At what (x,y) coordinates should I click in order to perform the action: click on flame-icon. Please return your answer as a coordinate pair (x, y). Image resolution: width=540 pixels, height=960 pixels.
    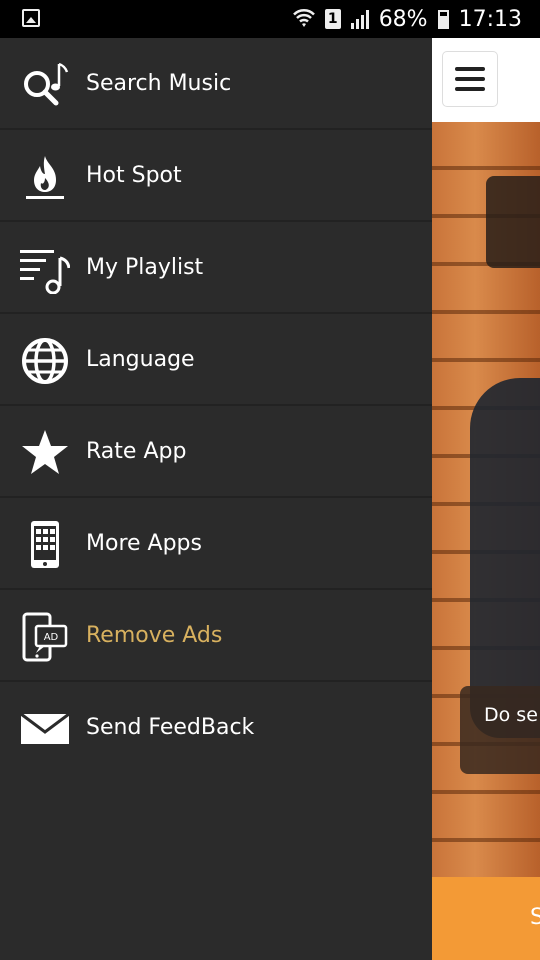
    Looking at the image, I should click on (45, 177).